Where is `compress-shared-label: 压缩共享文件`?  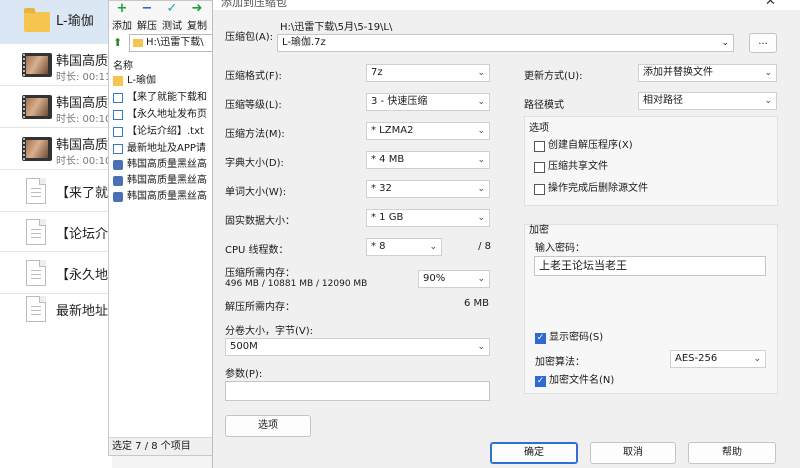
compress-shared-label: 压缩共享文件 is located at coordinates (578, 166).